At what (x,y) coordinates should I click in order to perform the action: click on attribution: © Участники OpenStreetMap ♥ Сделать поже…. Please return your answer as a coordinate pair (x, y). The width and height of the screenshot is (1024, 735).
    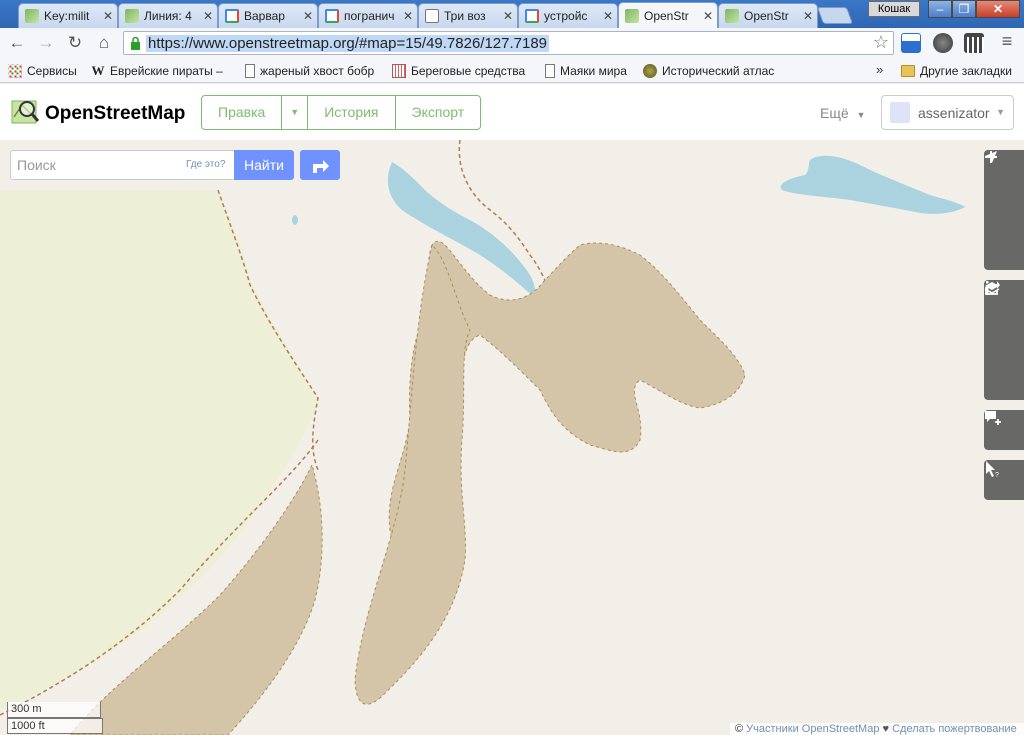
    Looking at the image, I should click on (877, 729).